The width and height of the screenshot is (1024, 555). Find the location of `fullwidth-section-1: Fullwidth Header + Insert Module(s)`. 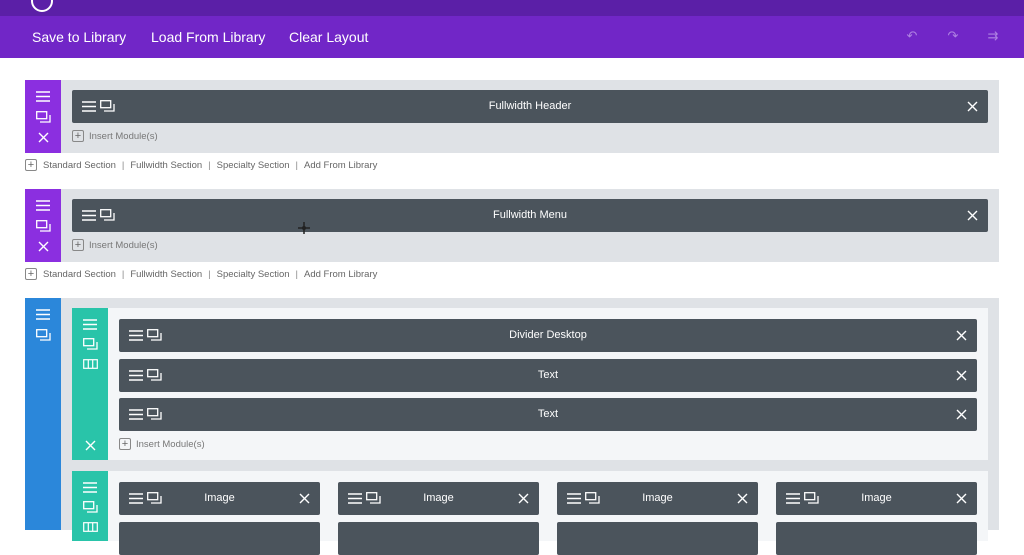

fullwidth-section-1: Fullwidth Header + Insert Module(s) is located at coordinates (512, 116).